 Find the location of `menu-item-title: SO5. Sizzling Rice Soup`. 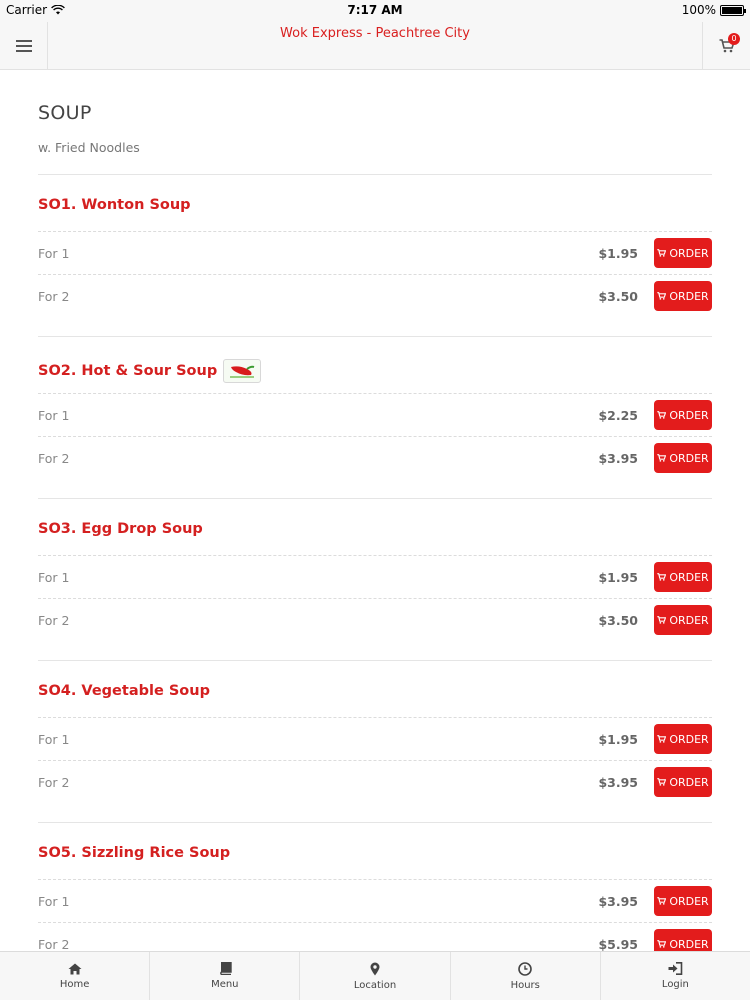

menu-item-title: SO5. Sizzling Rice Soup is located at coordinates (134, 853).